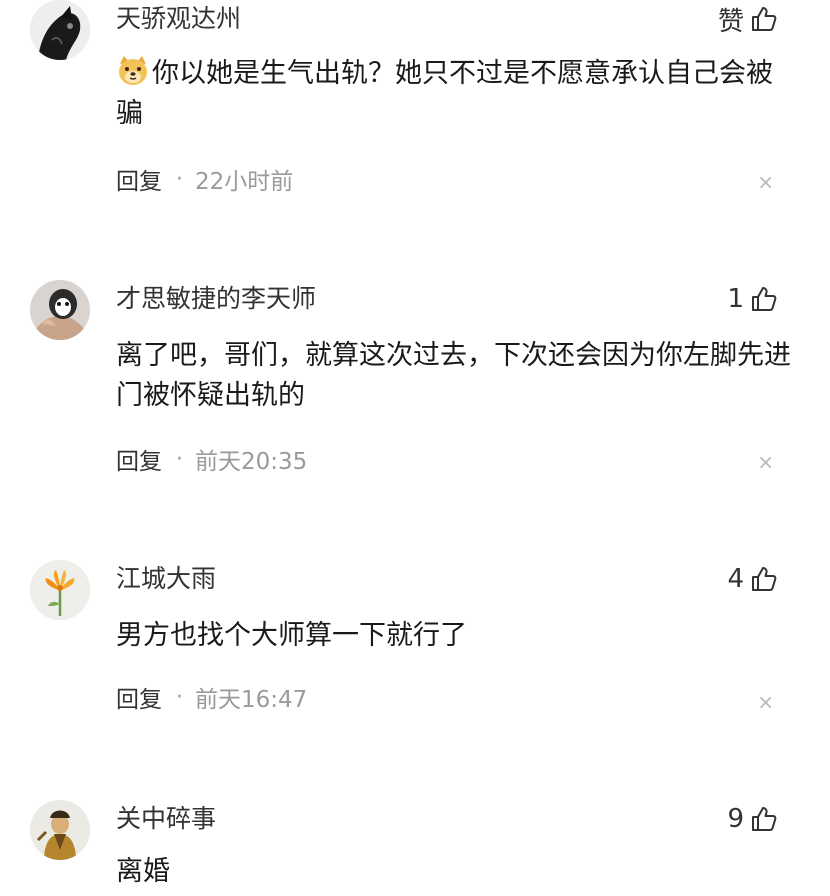 The height and width of the screenshot is (896, 830). What do you see at coordinates (143, 871) in the screenshot?
I see `comment-text: 离婚` at bounding box center [143, 871].